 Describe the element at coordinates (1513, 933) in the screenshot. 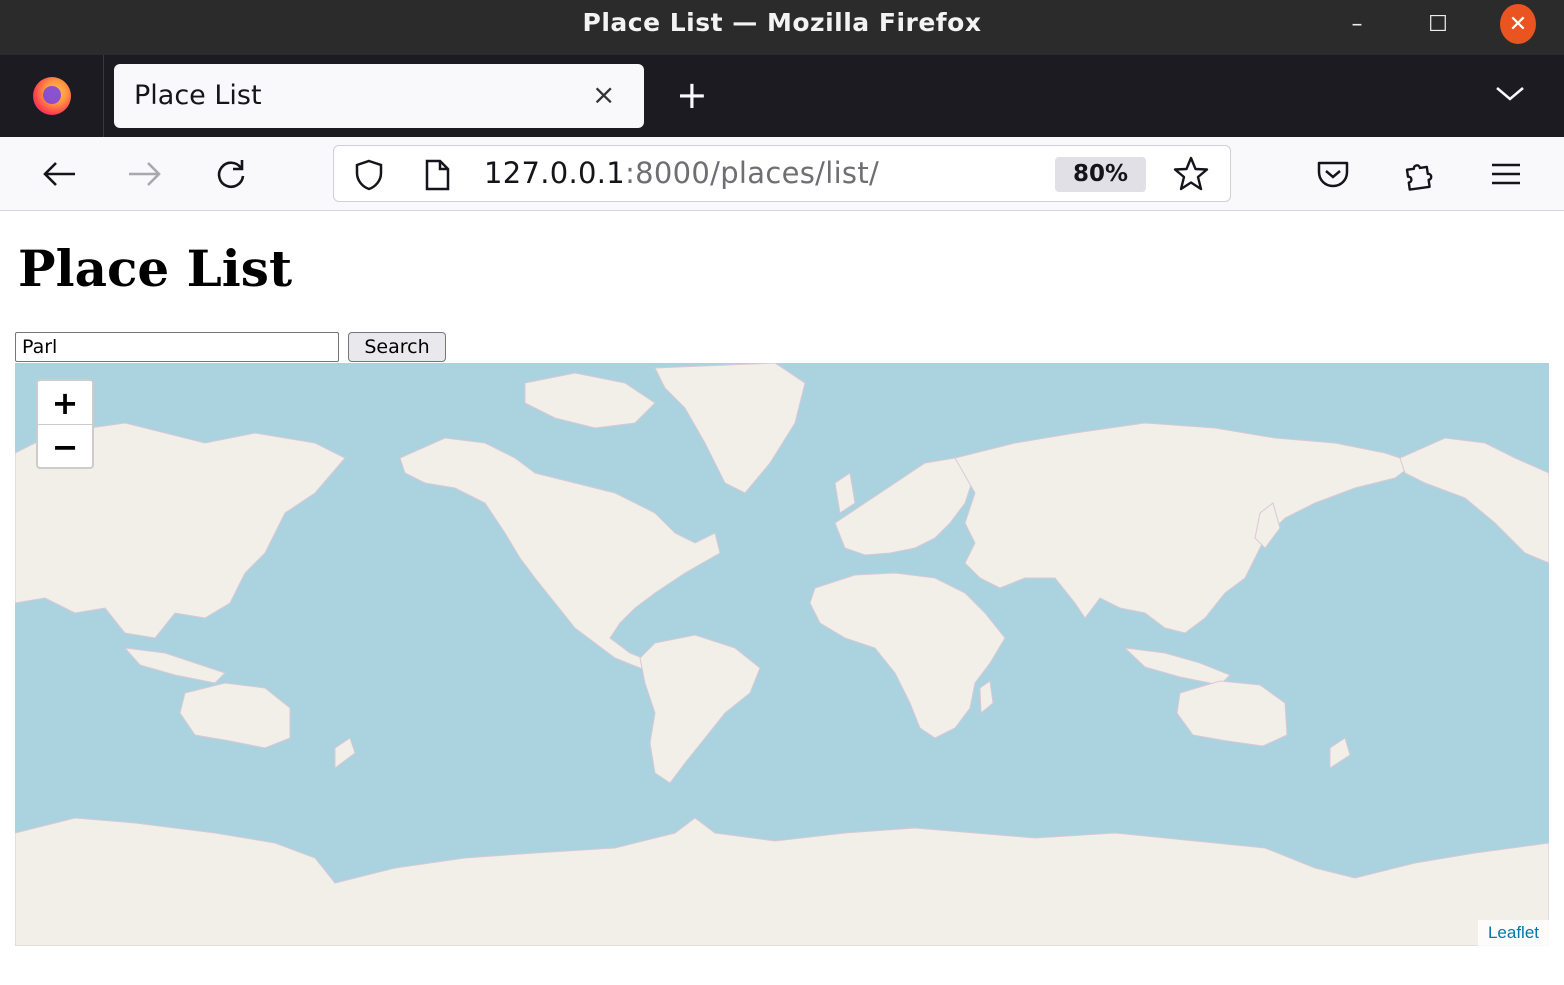

I see `map-attribution-link: Leaflet` at that location.